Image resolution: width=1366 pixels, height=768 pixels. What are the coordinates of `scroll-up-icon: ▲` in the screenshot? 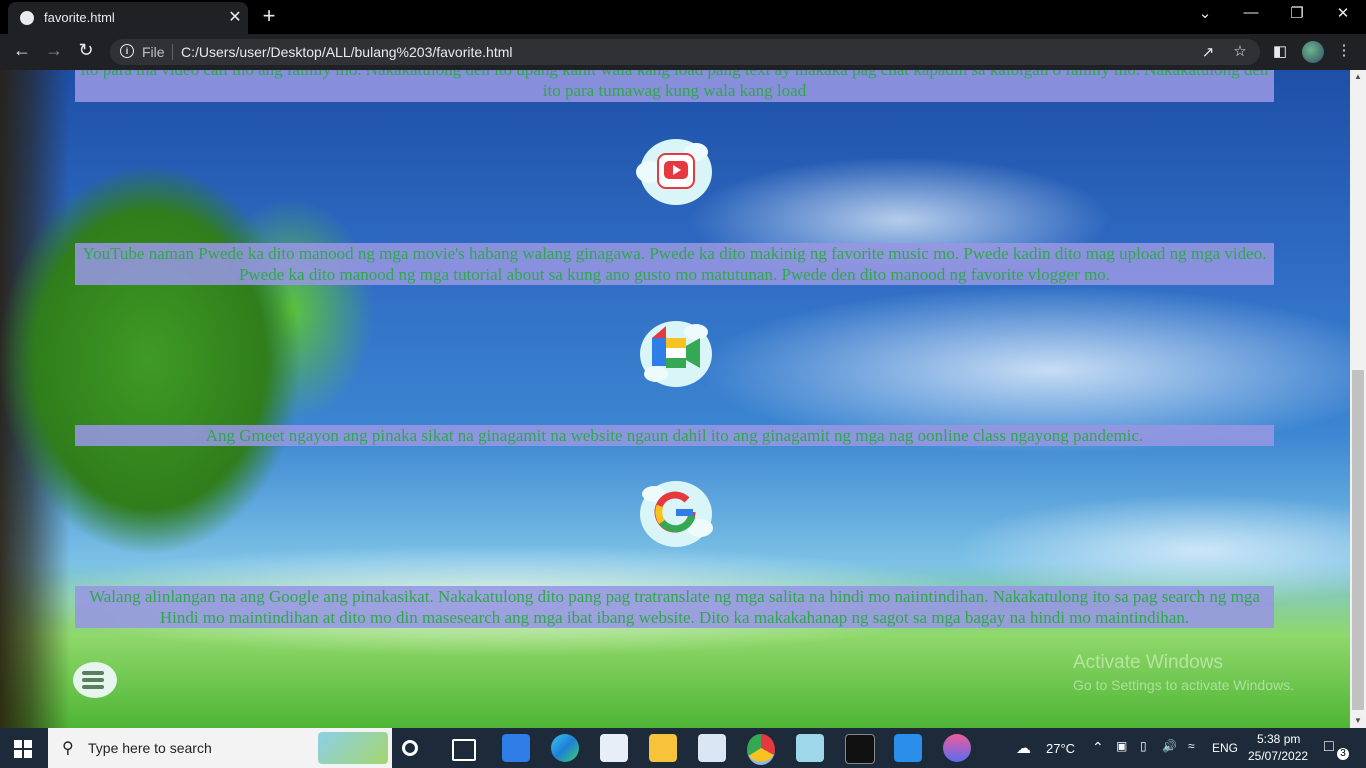 It's located at (1358, 77).